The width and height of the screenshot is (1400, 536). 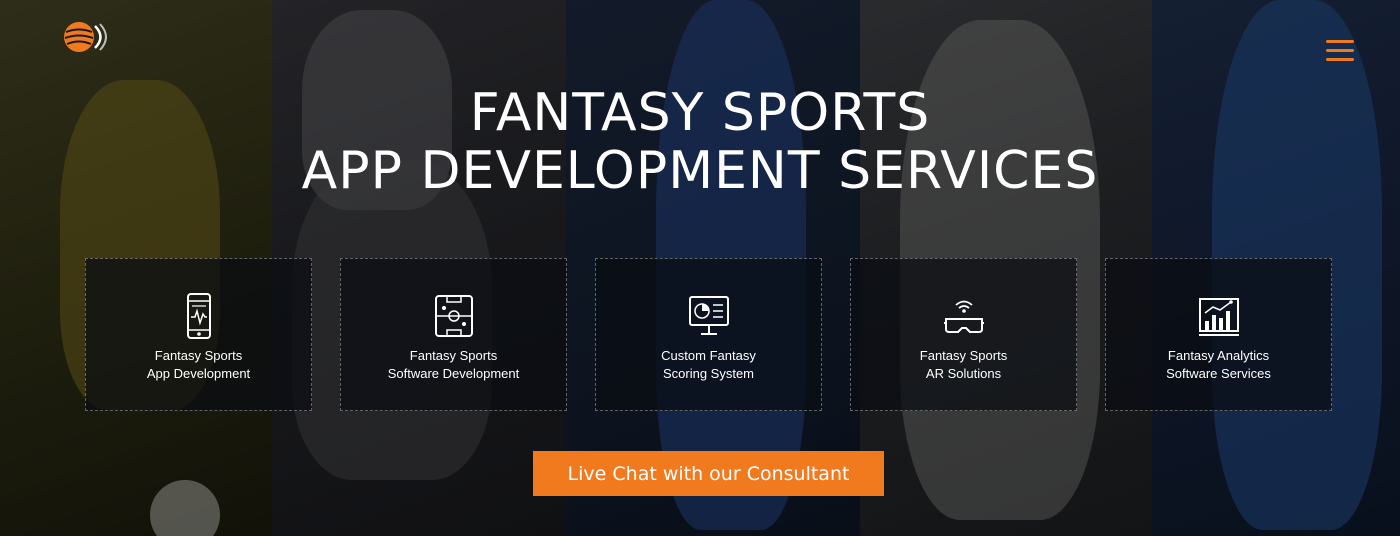 What do you see at coordinates (700, 171) in the screenshot?
I see `title-line-2: APP DEVELOPMENT SERVICES` at bounding box center [700, 171].